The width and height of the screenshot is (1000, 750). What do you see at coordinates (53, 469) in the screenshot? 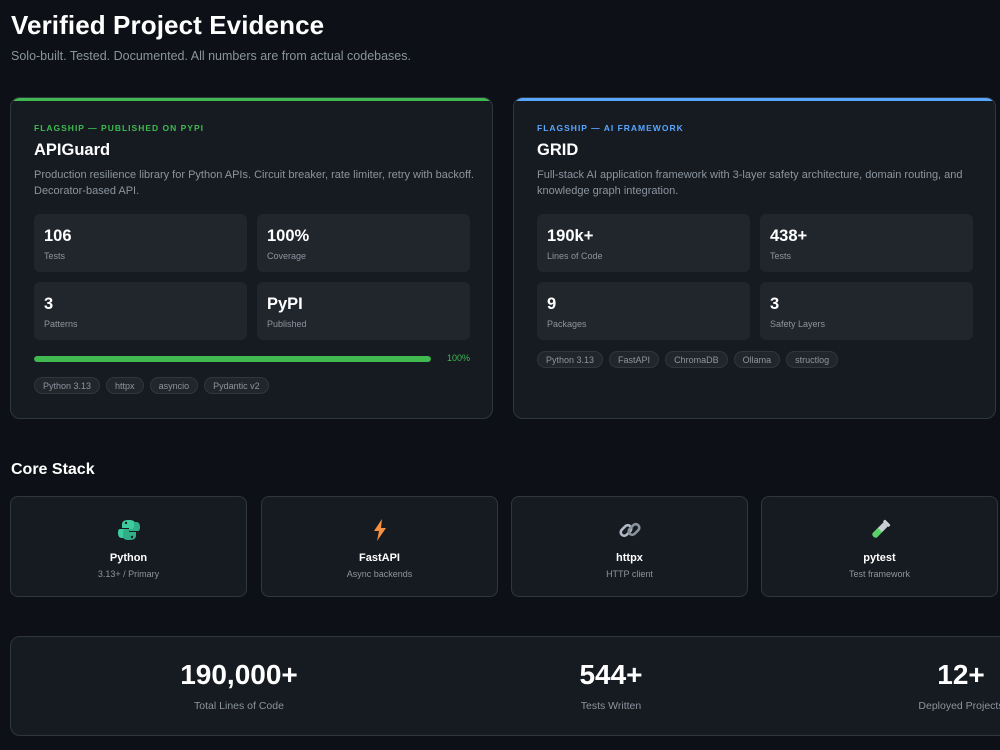
I see `section-title-core-stack: Core Stack` at bounding box center [53, 469].